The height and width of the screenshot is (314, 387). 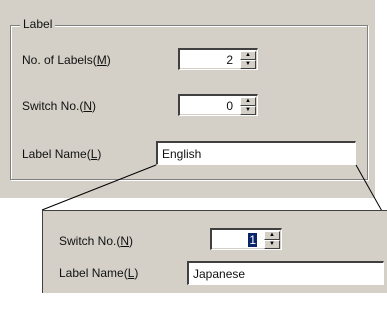 I want to click on zoom-switch-no-label: Switch No.(N), so click(x=96, y=241).